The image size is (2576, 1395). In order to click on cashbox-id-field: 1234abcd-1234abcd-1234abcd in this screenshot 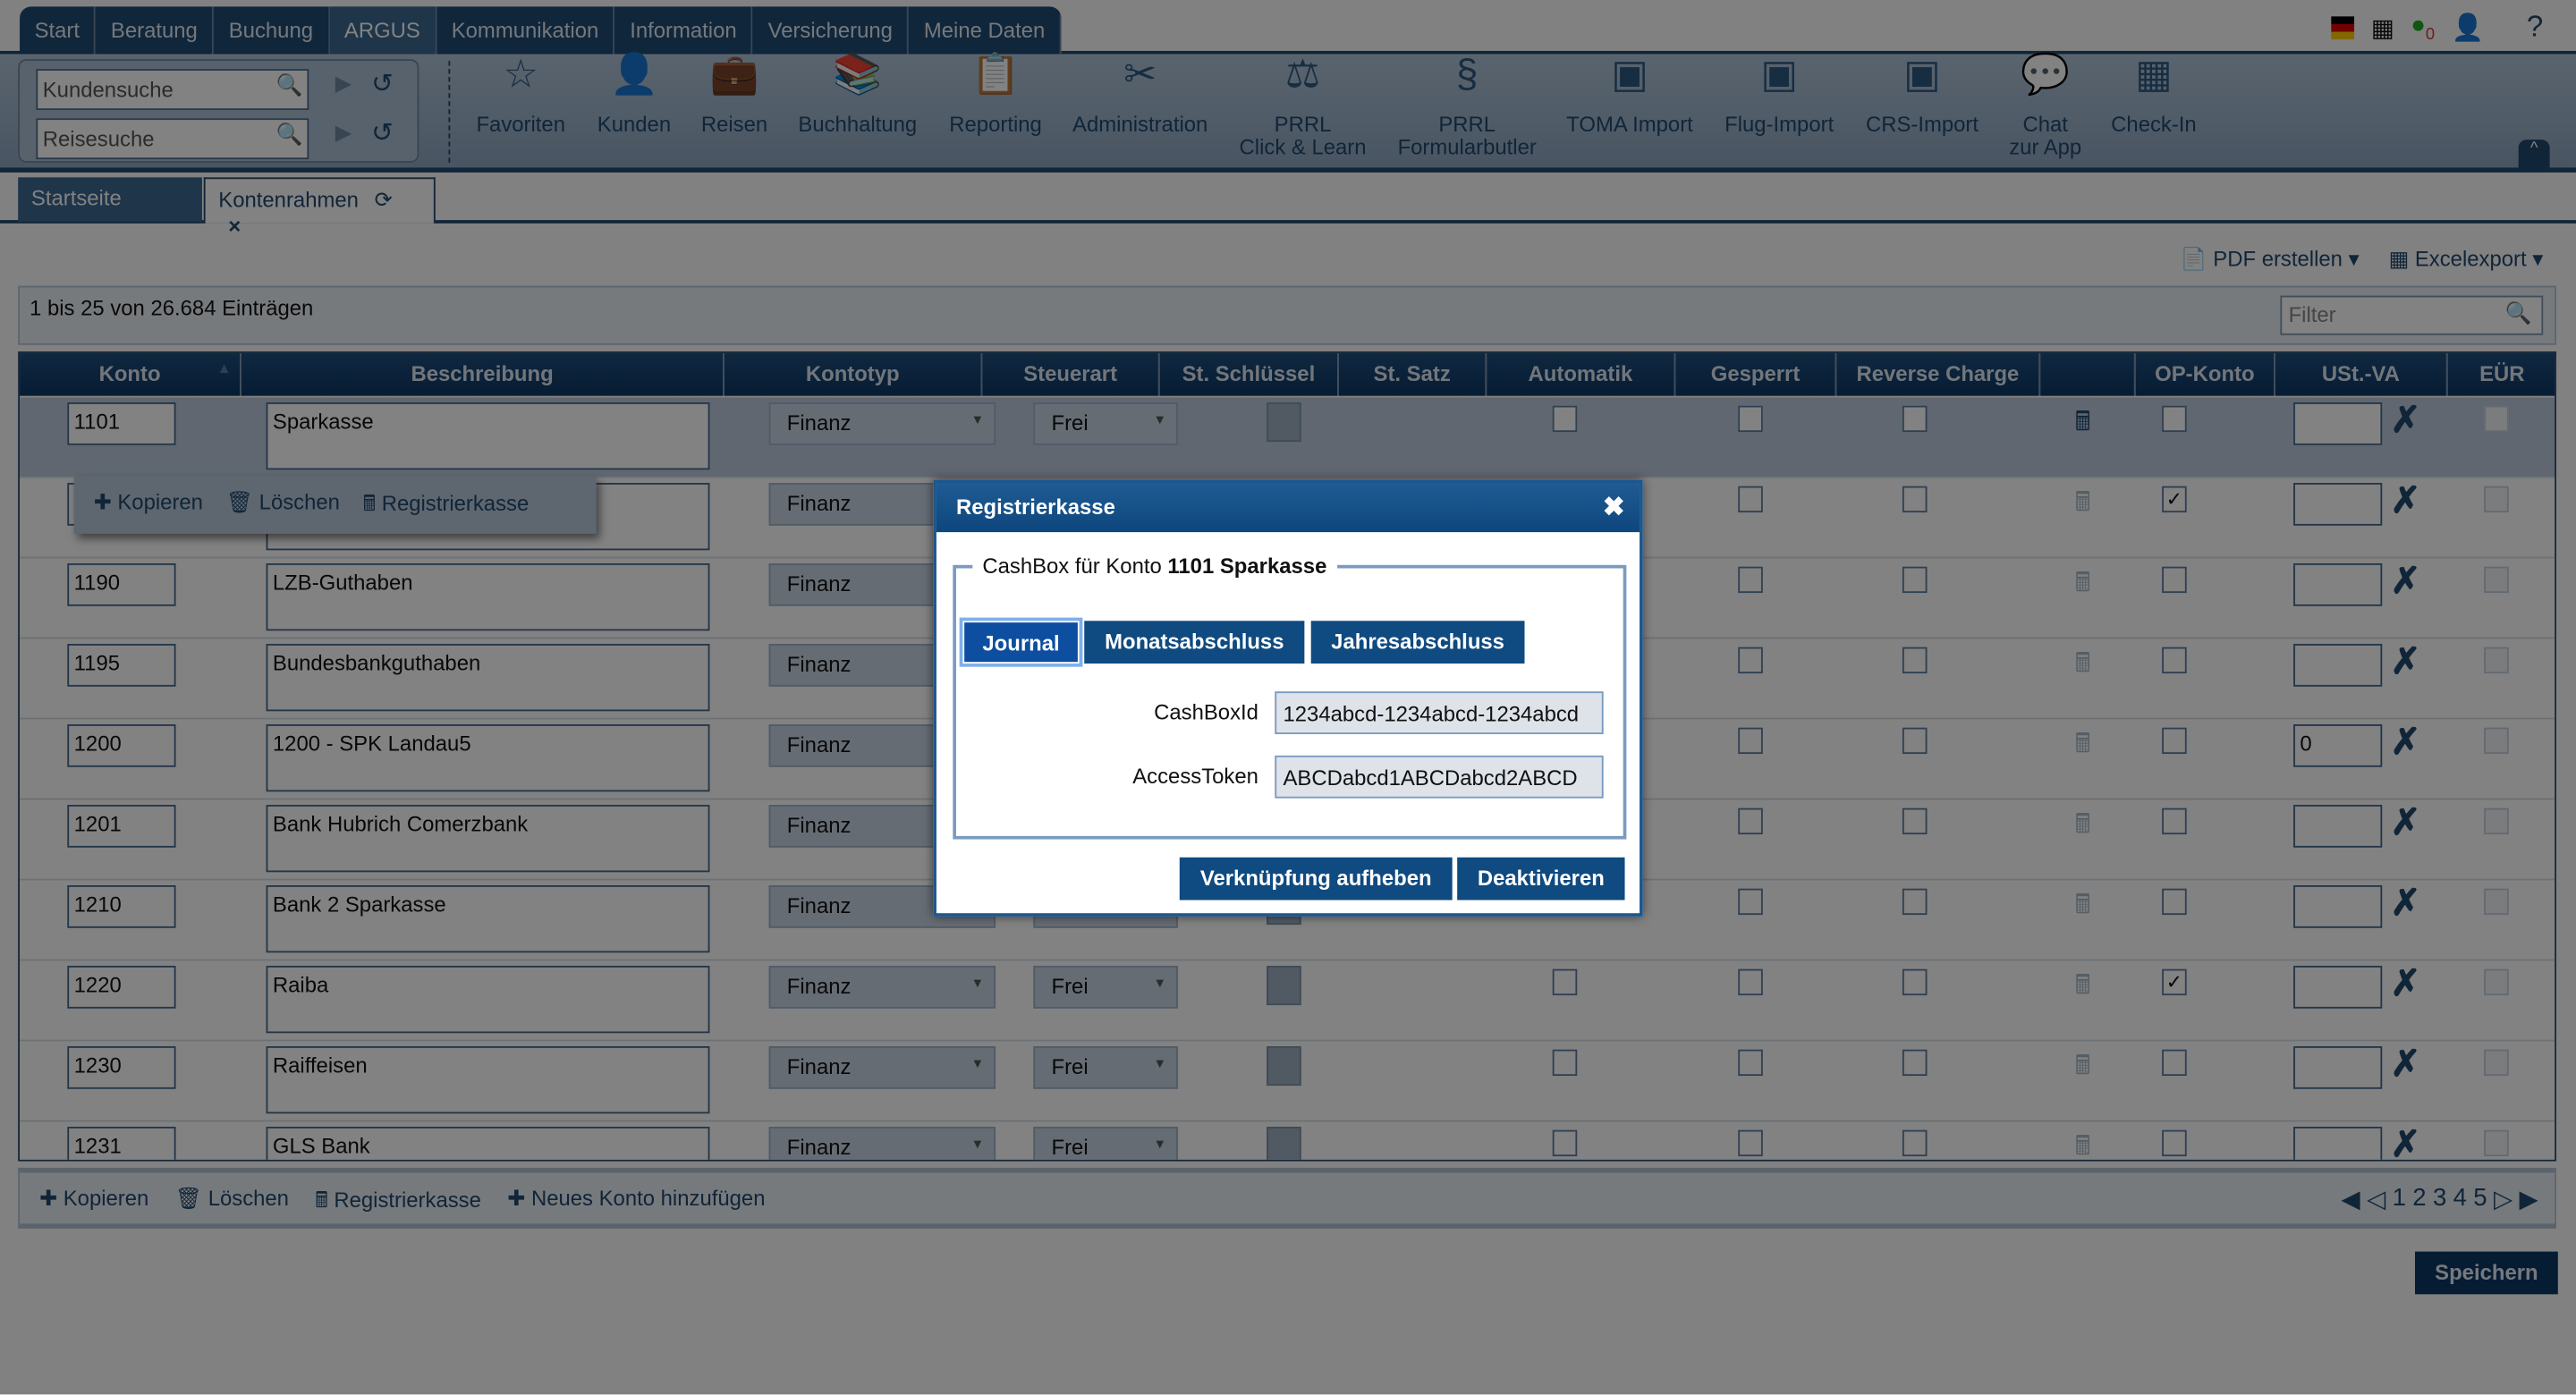, I will do `click(1439, 713)`.